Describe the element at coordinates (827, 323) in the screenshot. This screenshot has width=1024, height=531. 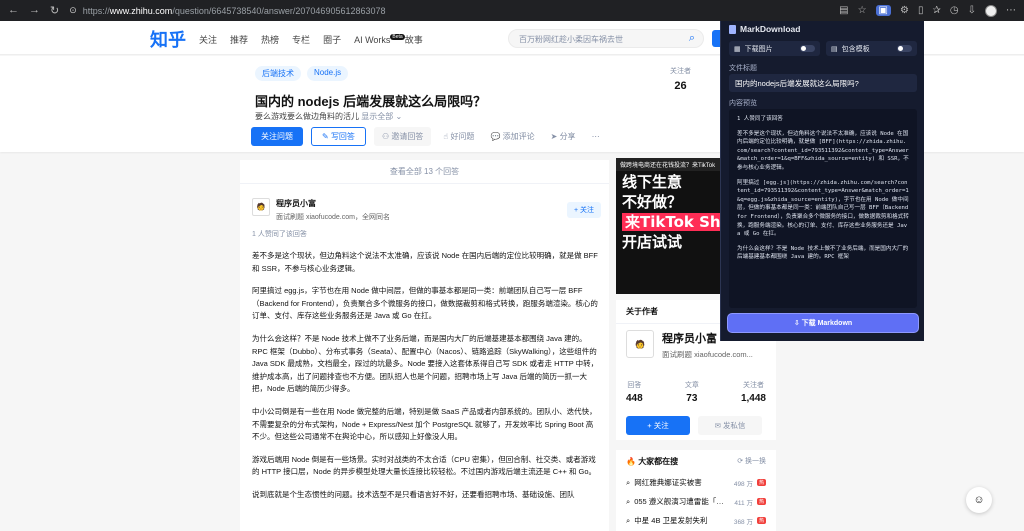
I see `download-label: 下载 Markdown` at that location.